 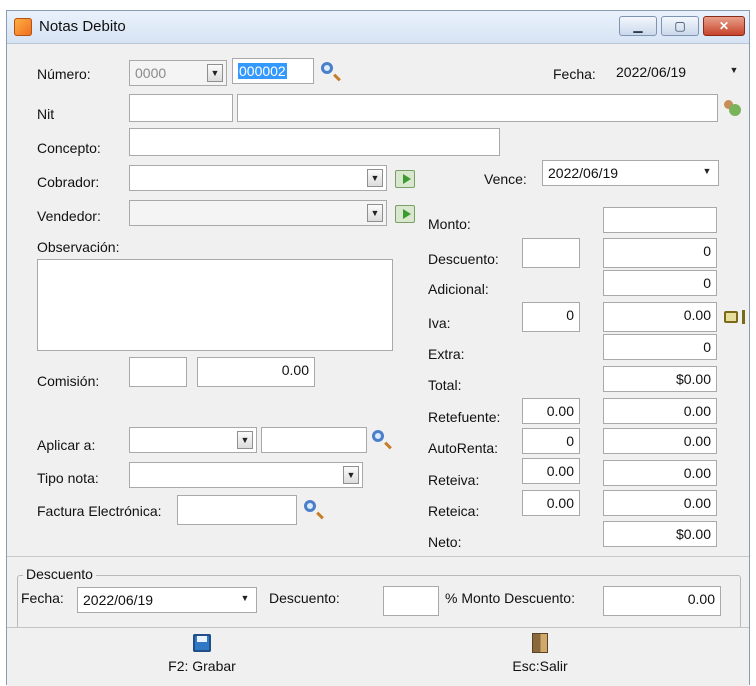 I want to click on save-label: F2: Grabar, so click(x=202, y=666).